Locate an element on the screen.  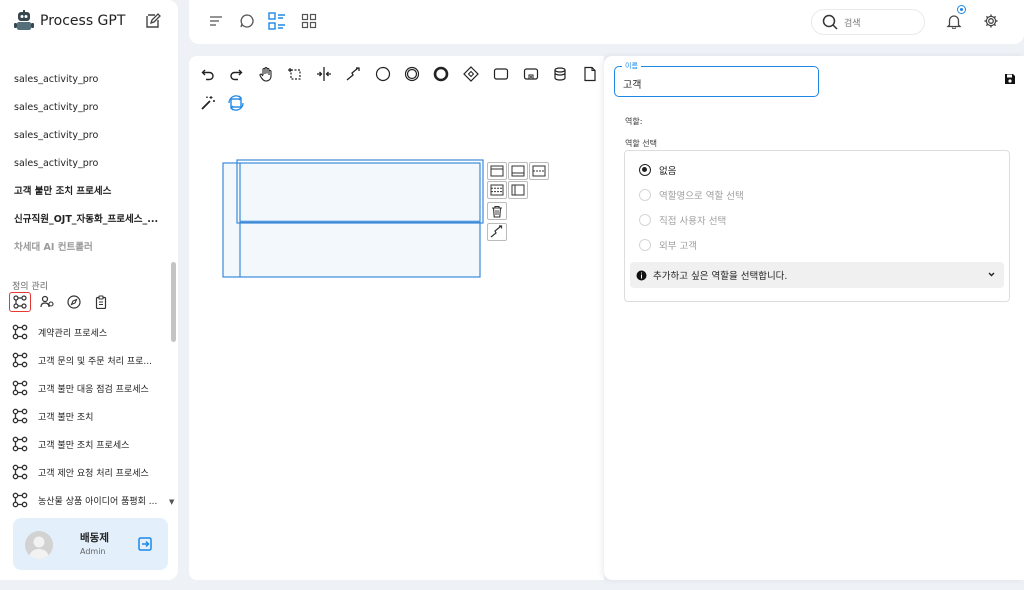
role-label: 역할: is located at coordinates (634, 121).